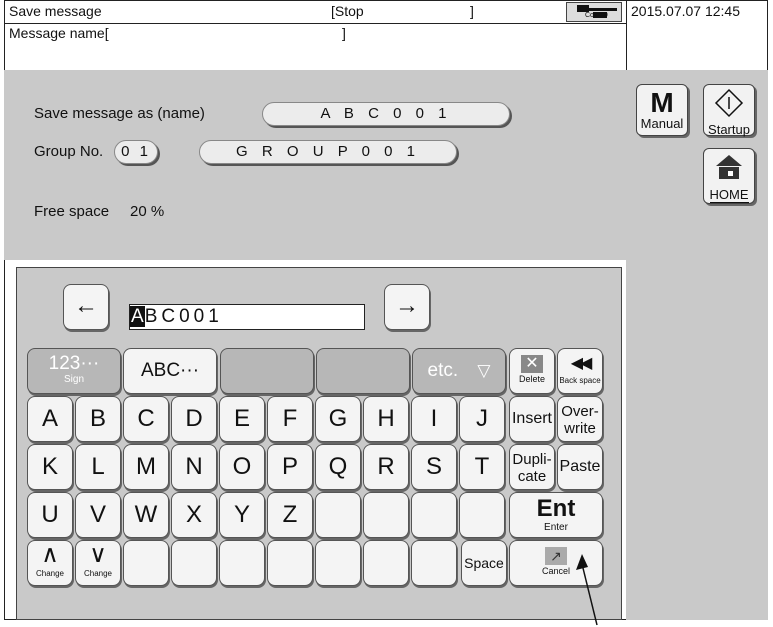  I want to click on home-button: HOME, so click(729, 176).